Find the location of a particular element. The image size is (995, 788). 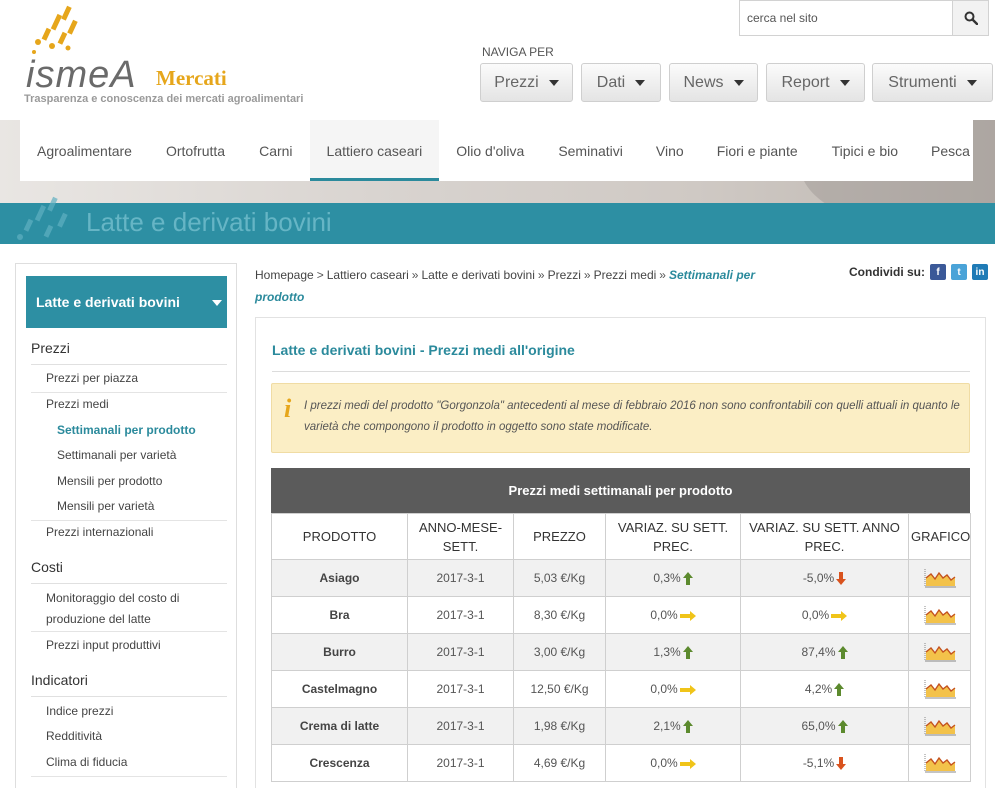

category-olio-doliva: Olio d'oliva is located at coordinates (490, 150).